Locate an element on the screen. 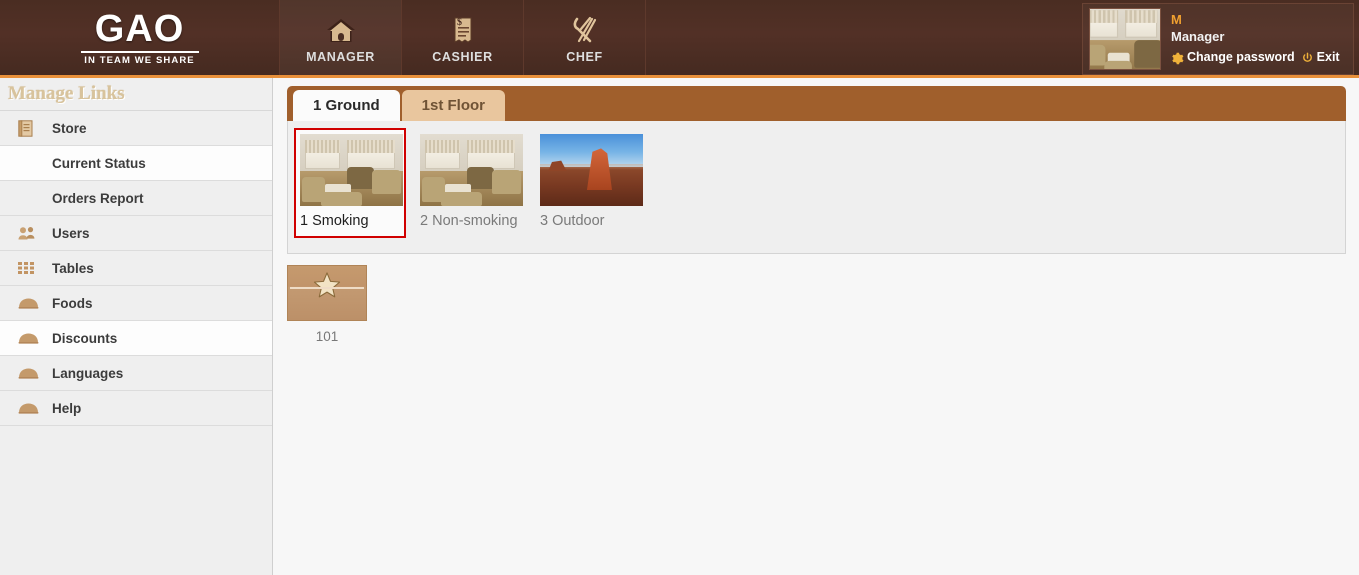  user-initial: M is located at coordinates (1176, 19).